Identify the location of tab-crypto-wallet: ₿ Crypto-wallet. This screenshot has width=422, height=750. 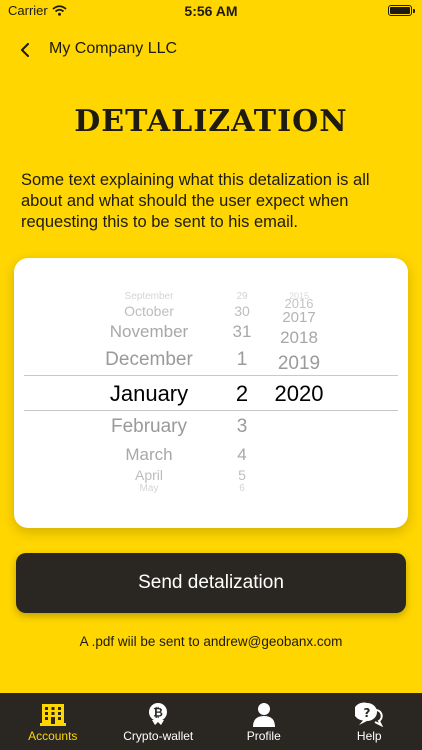
(159, 721).